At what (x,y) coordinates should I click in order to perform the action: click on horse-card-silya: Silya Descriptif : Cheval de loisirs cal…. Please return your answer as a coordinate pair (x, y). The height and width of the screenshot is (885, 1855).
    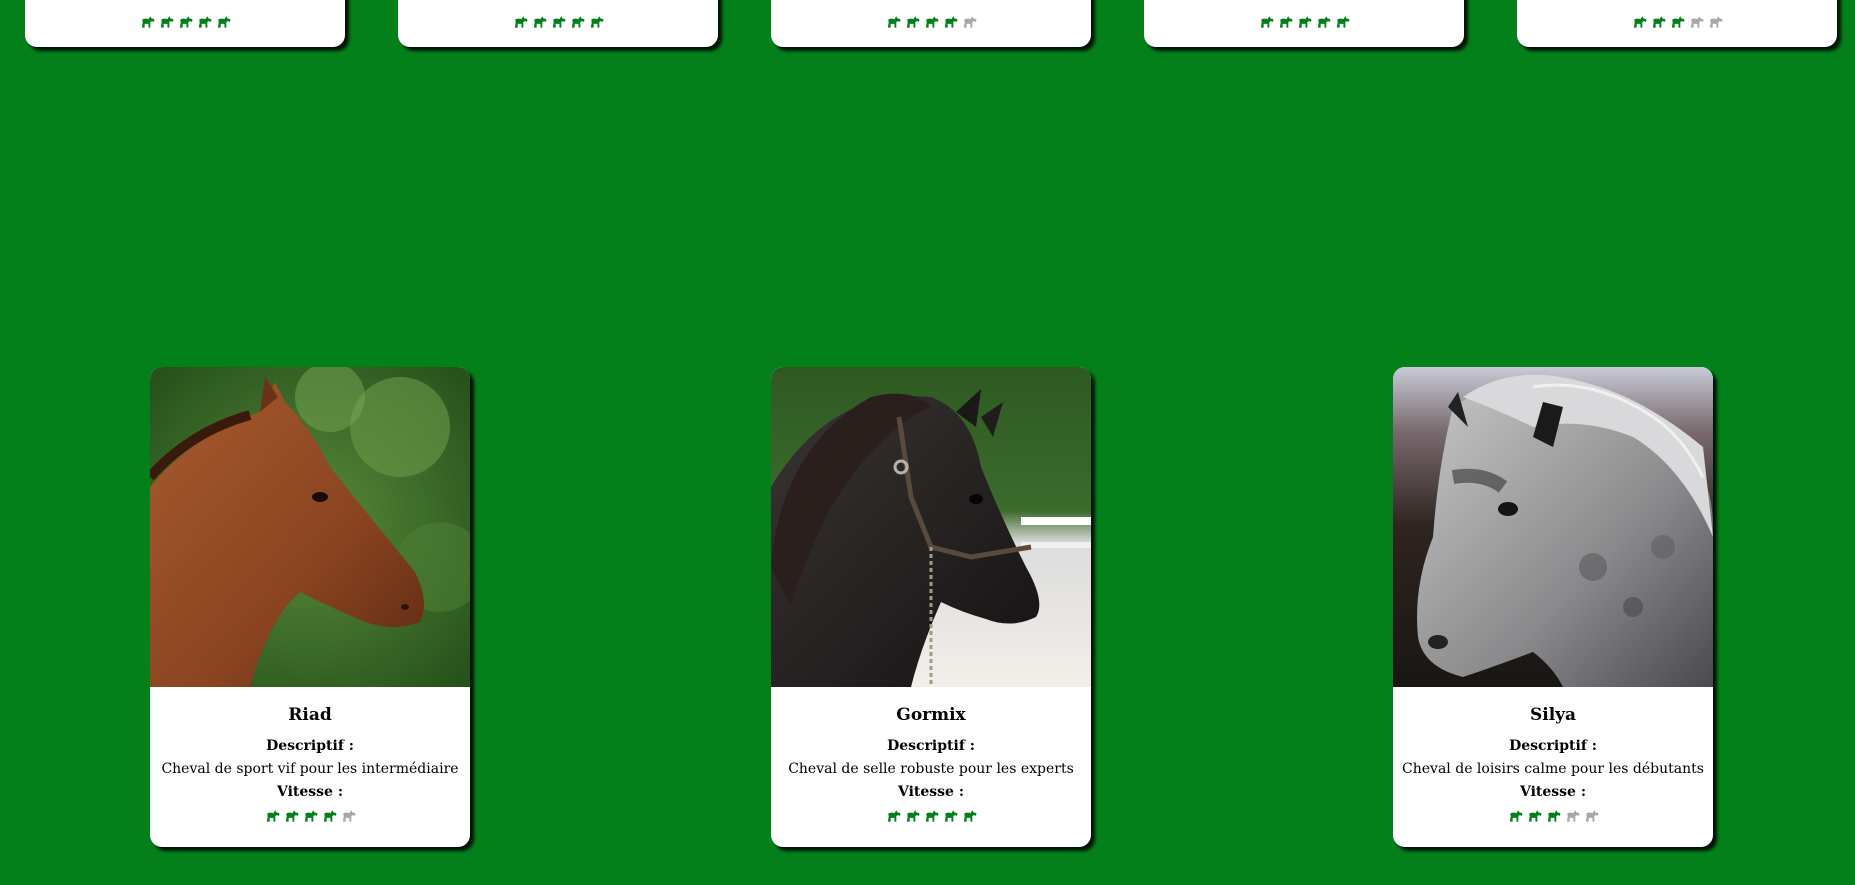
    Looking at the image, I should click on (1553, 607).